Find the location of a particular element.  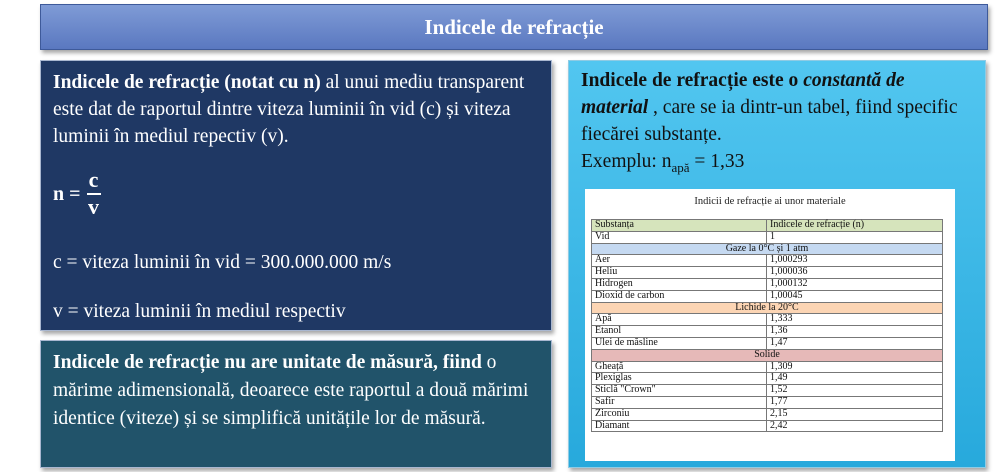

index-cell: 1,52 is located at coordinates (854, 390).